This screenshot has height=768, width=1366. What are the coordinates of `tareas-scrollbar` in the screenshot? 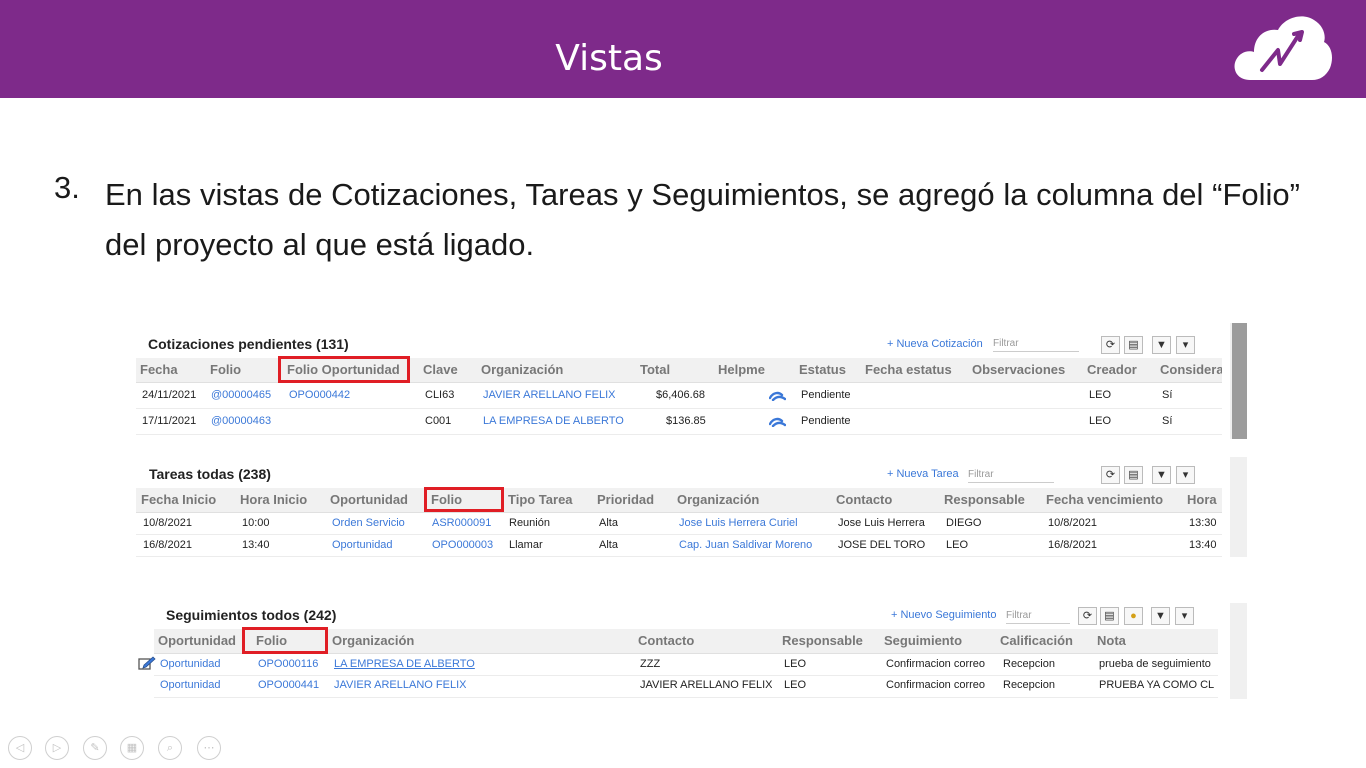 It's located at (1238, 507).